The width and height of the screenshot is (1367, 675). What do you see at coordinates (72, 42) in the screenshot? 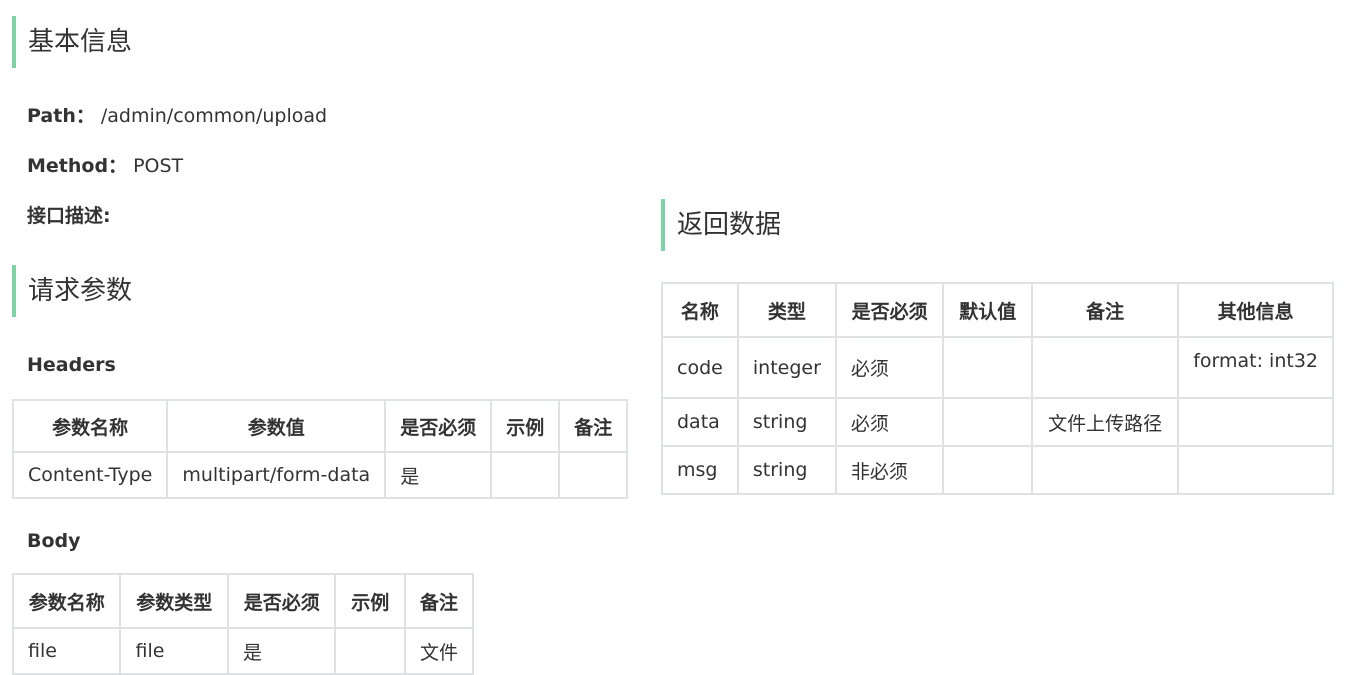
I see `basic-info-heading: 基本信息` at bounding box center [72, 42].